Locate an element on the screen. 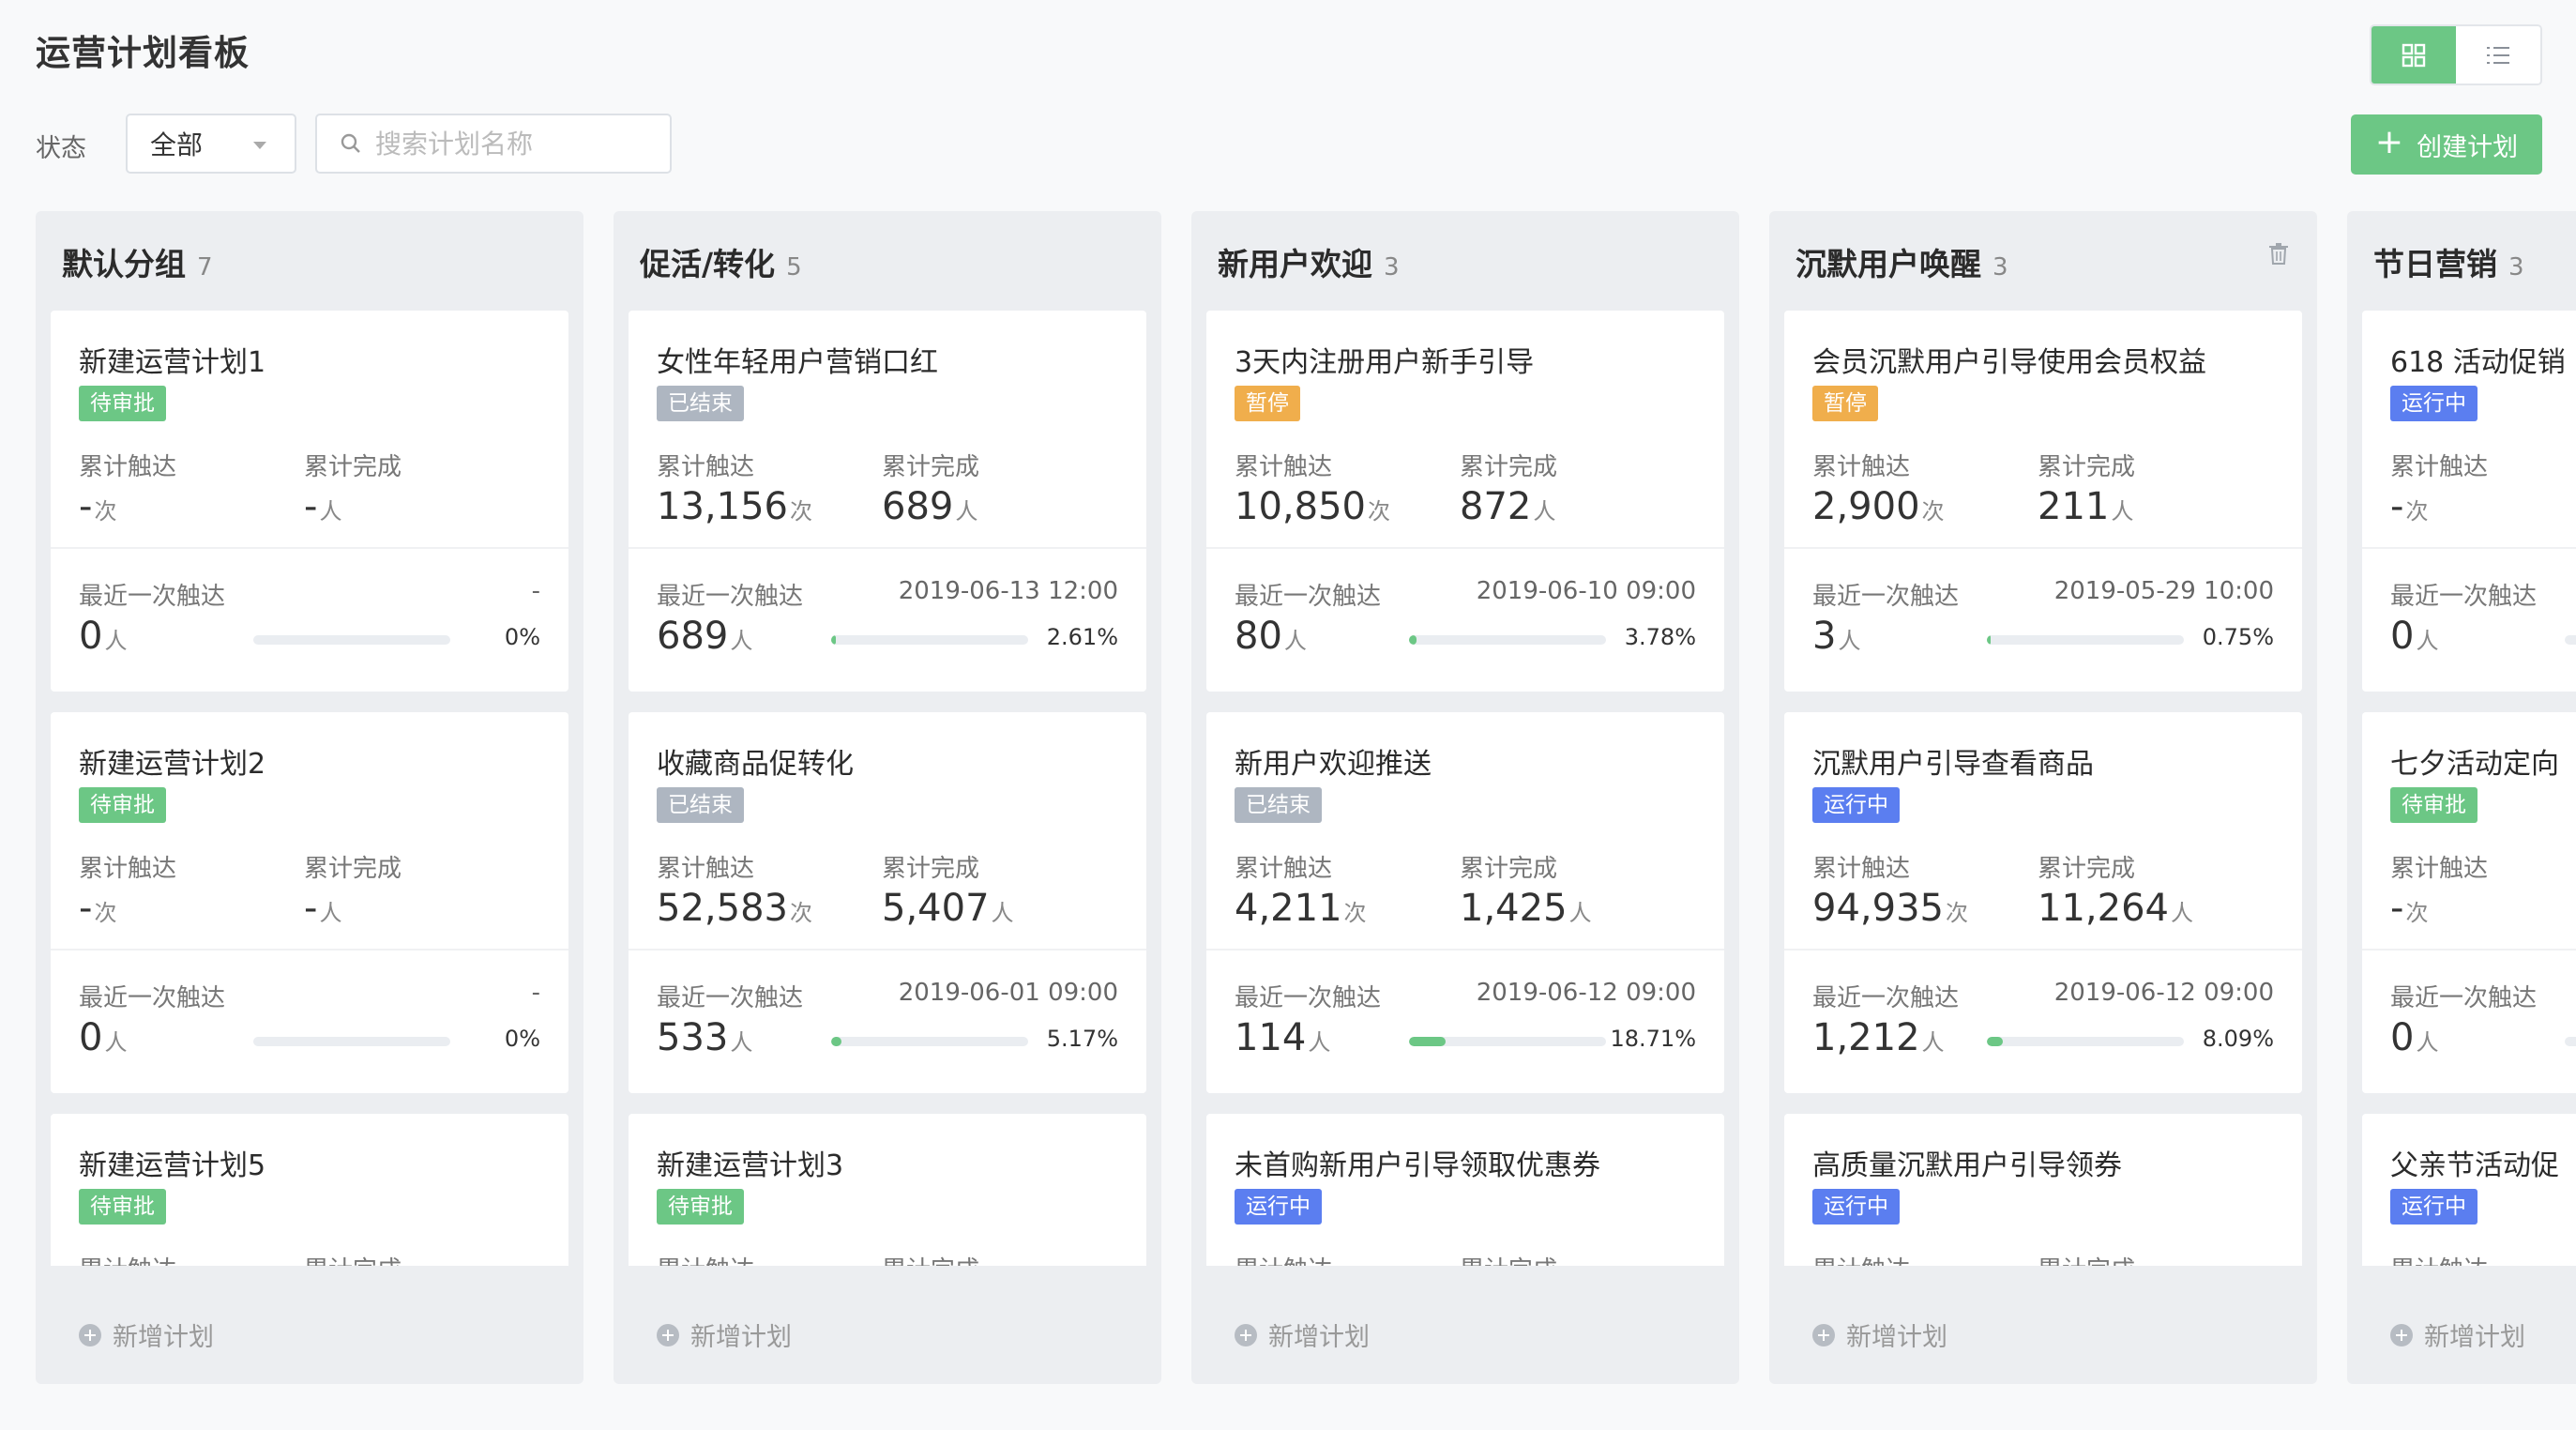 The image size is (2576, 1430). plan-name: 未首购新用户引导领取优惠券 is located at coordinates (1417, 1165).